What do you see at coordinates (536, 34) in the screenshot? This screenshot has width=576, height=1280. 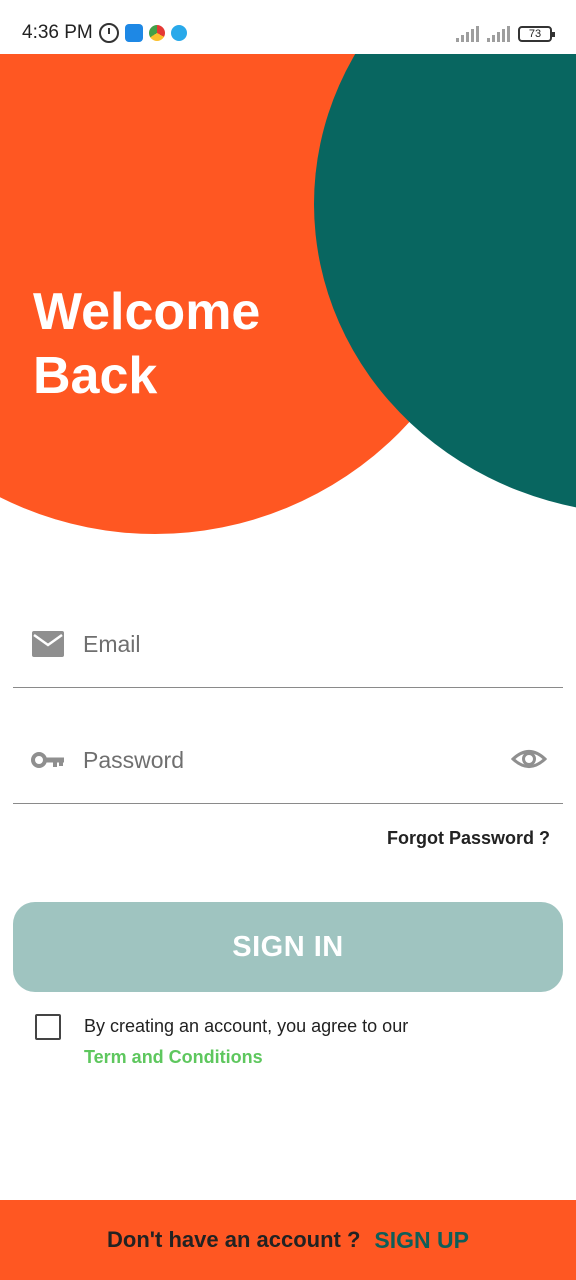 I see `battery-icon: 73` at bounding box center [536, 34].